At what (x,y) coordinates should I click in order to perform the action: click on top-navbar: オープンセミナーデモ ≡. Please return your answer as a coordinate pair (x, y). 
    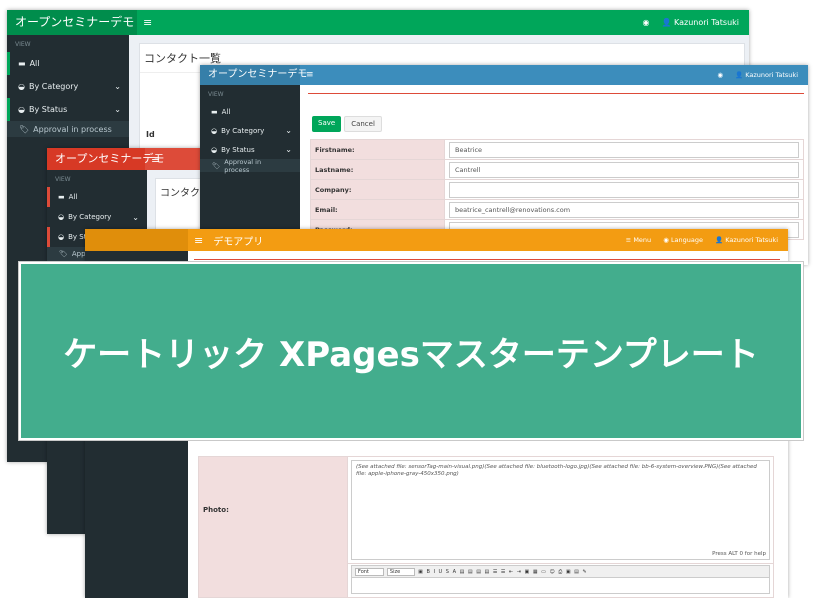
    Looking at the image, I should click on (127, 159).